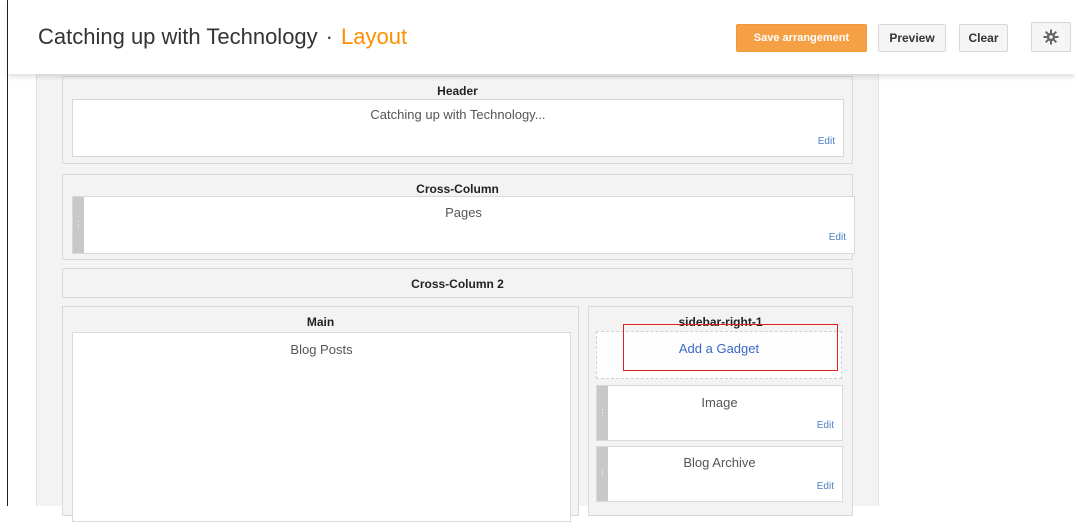  Describe the element at coordinates (457, 91) in the screenshot. I see `header-section-title: Header` at that location.